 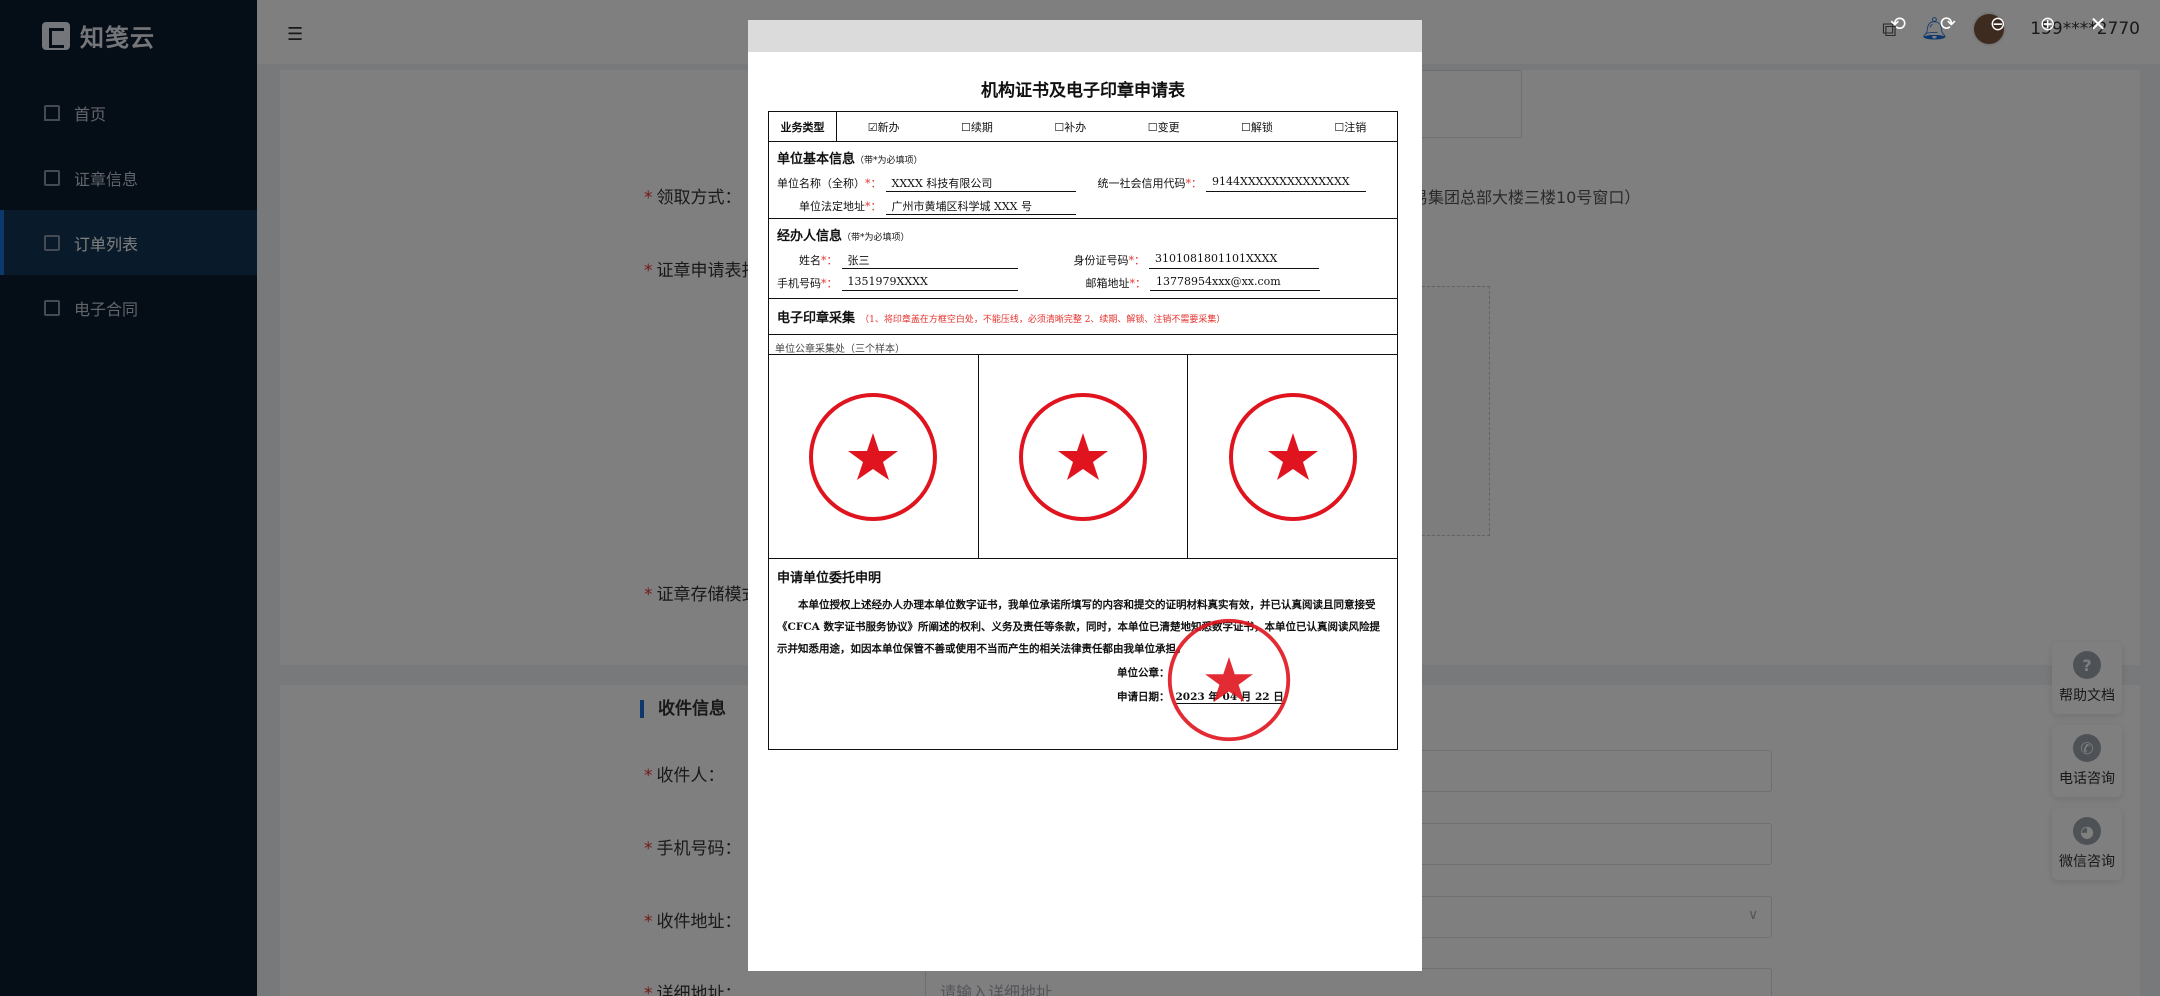 I want to click on business-type-label: 业务类型, so click(x=803, y=126).